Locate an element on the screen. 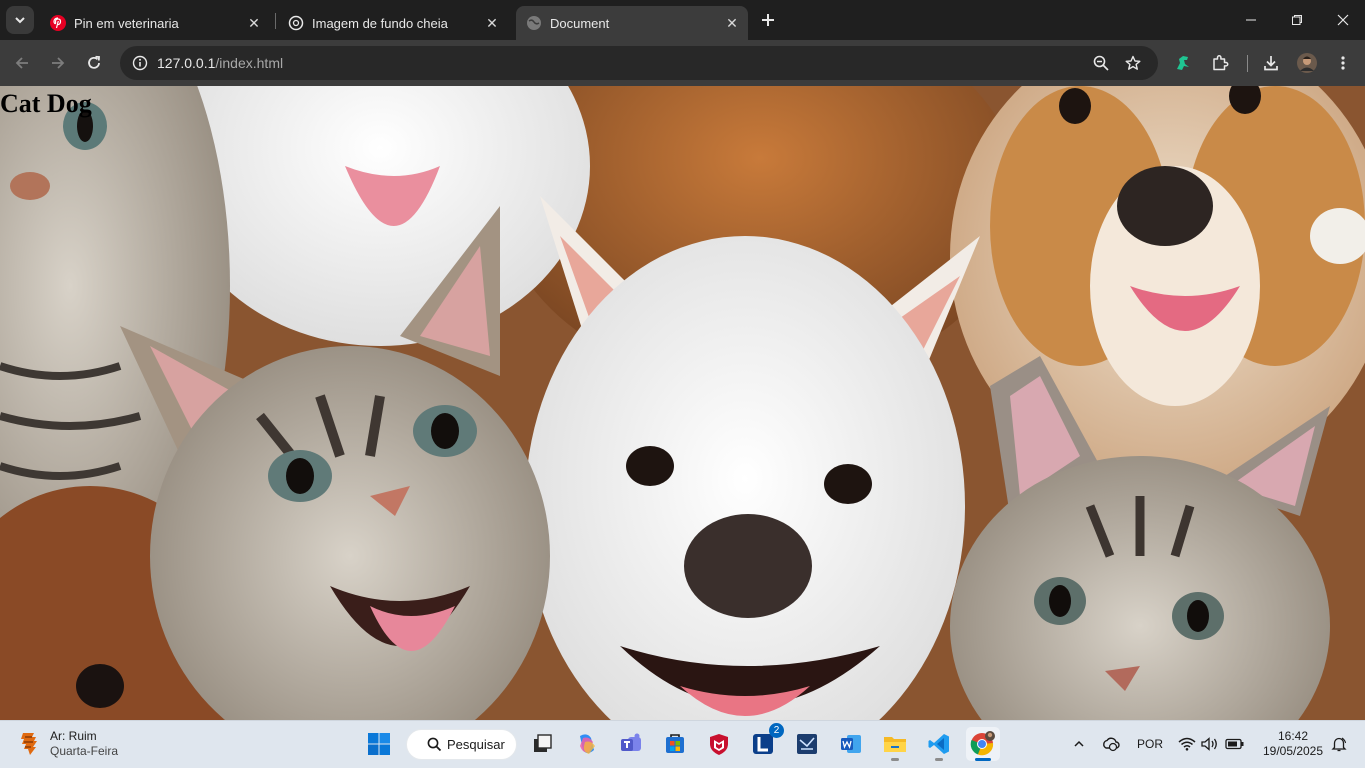 The image size is (1365, 768). battery-icon is located at coordinates (1234, 744).